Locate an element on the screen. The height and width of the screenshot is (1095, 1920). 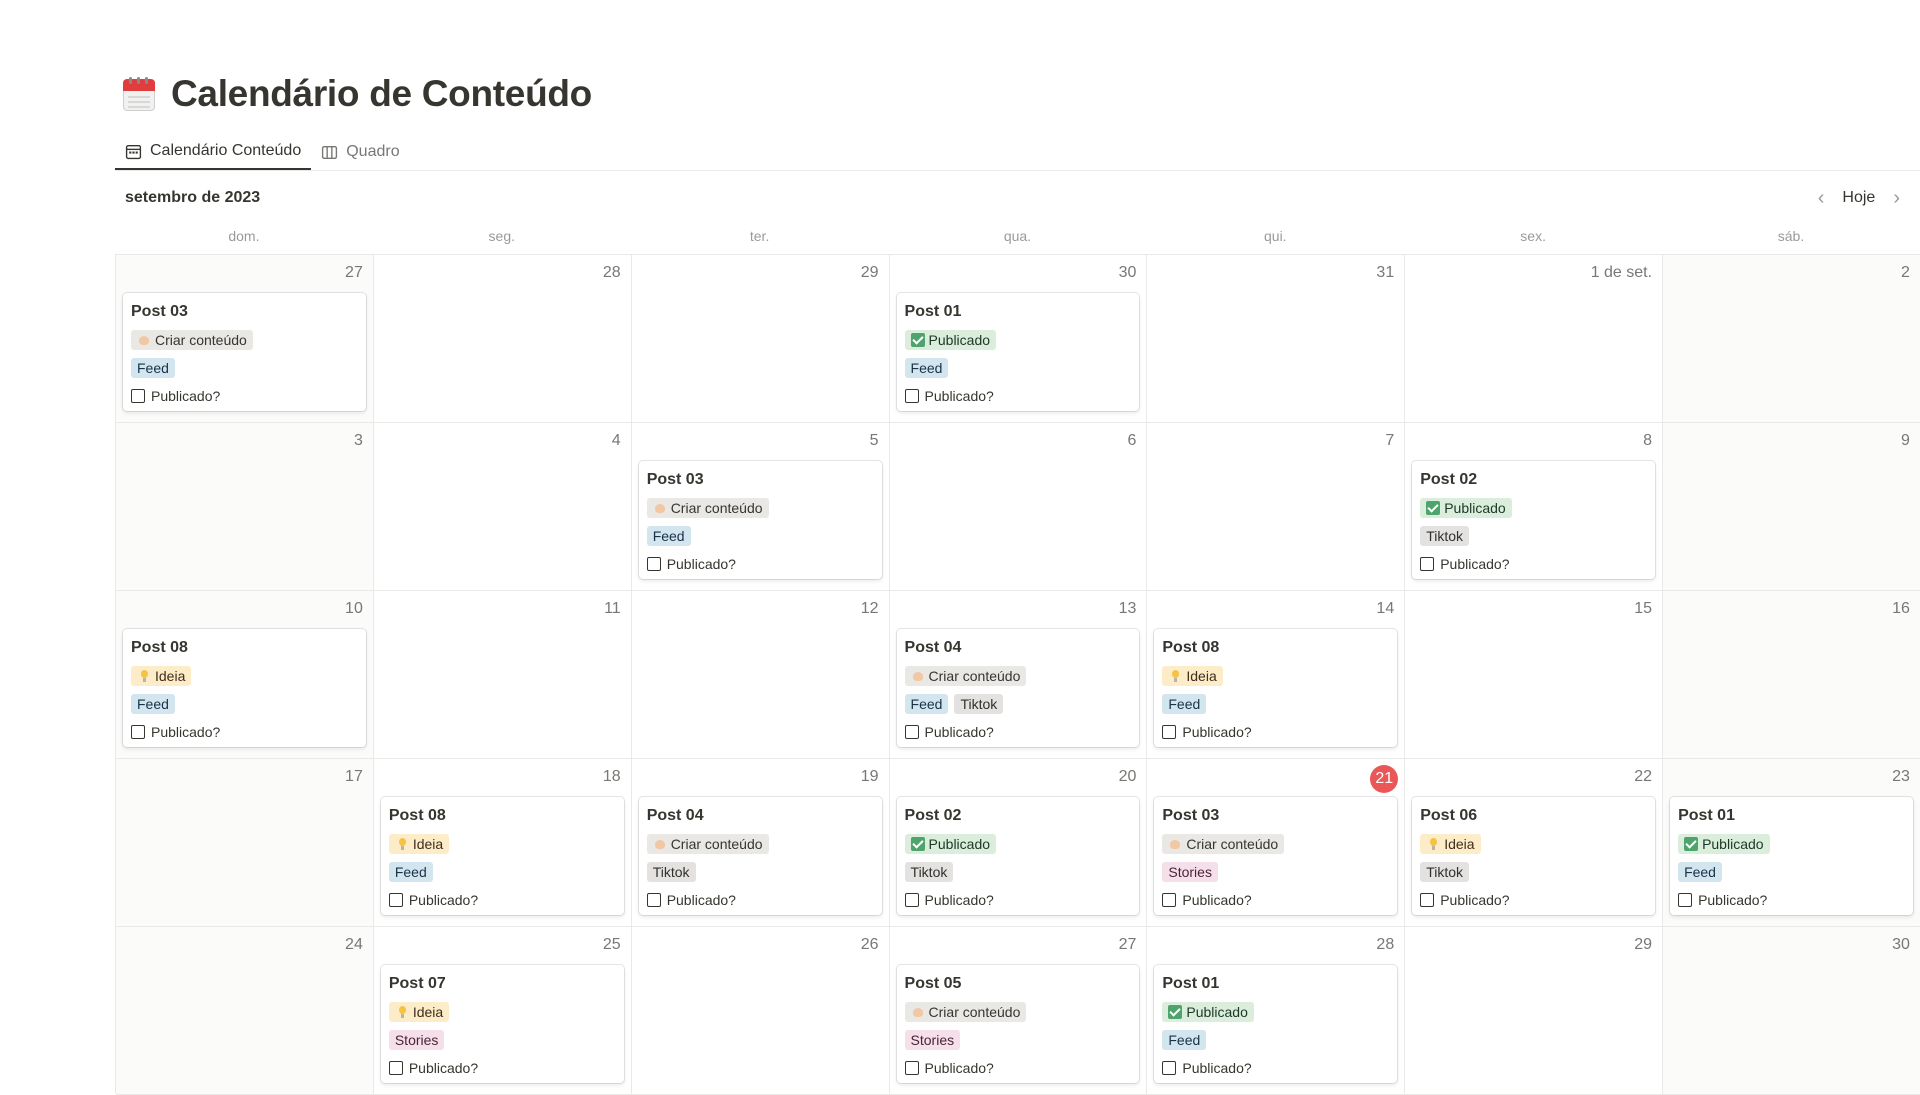
calendar-day-cell: 19 Post 04 Criar conteúdo Tiktok Publicado? is located at coordinates (760, 843).